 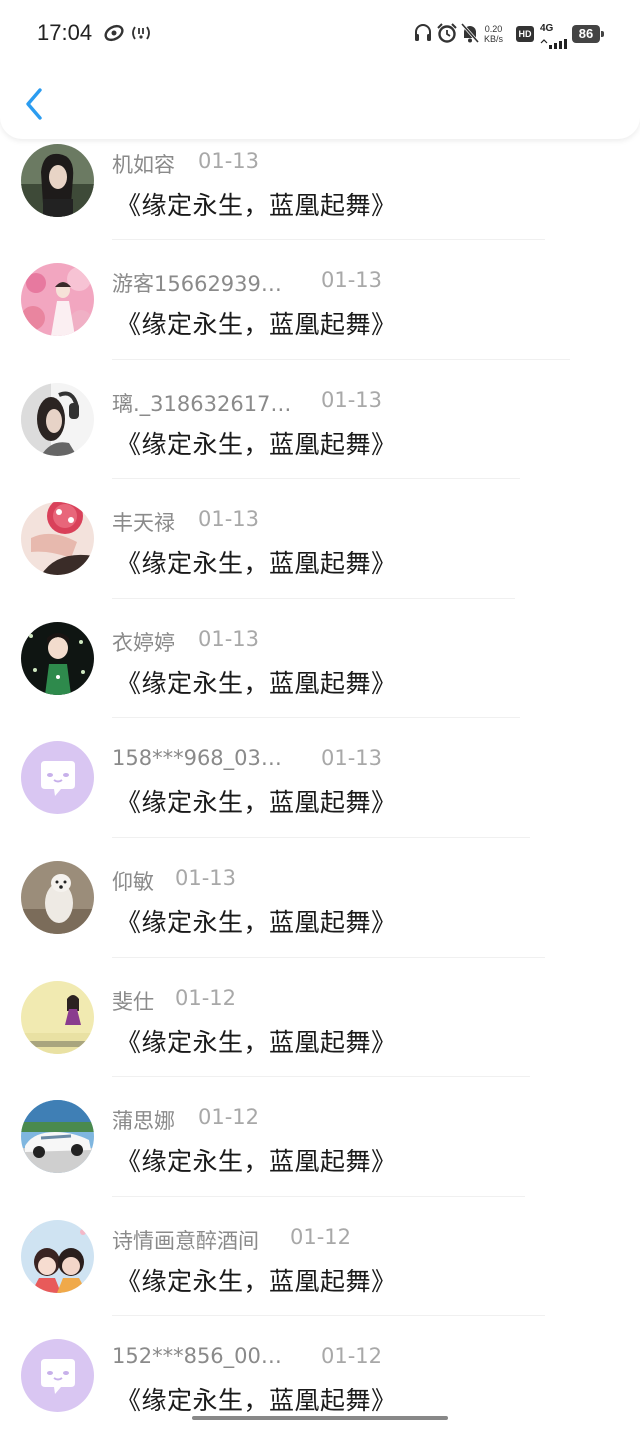 I want to click on list-item: 仰敏 01-13 《缘定永生，蓝凰起舞》, so click(x=320, y=898).